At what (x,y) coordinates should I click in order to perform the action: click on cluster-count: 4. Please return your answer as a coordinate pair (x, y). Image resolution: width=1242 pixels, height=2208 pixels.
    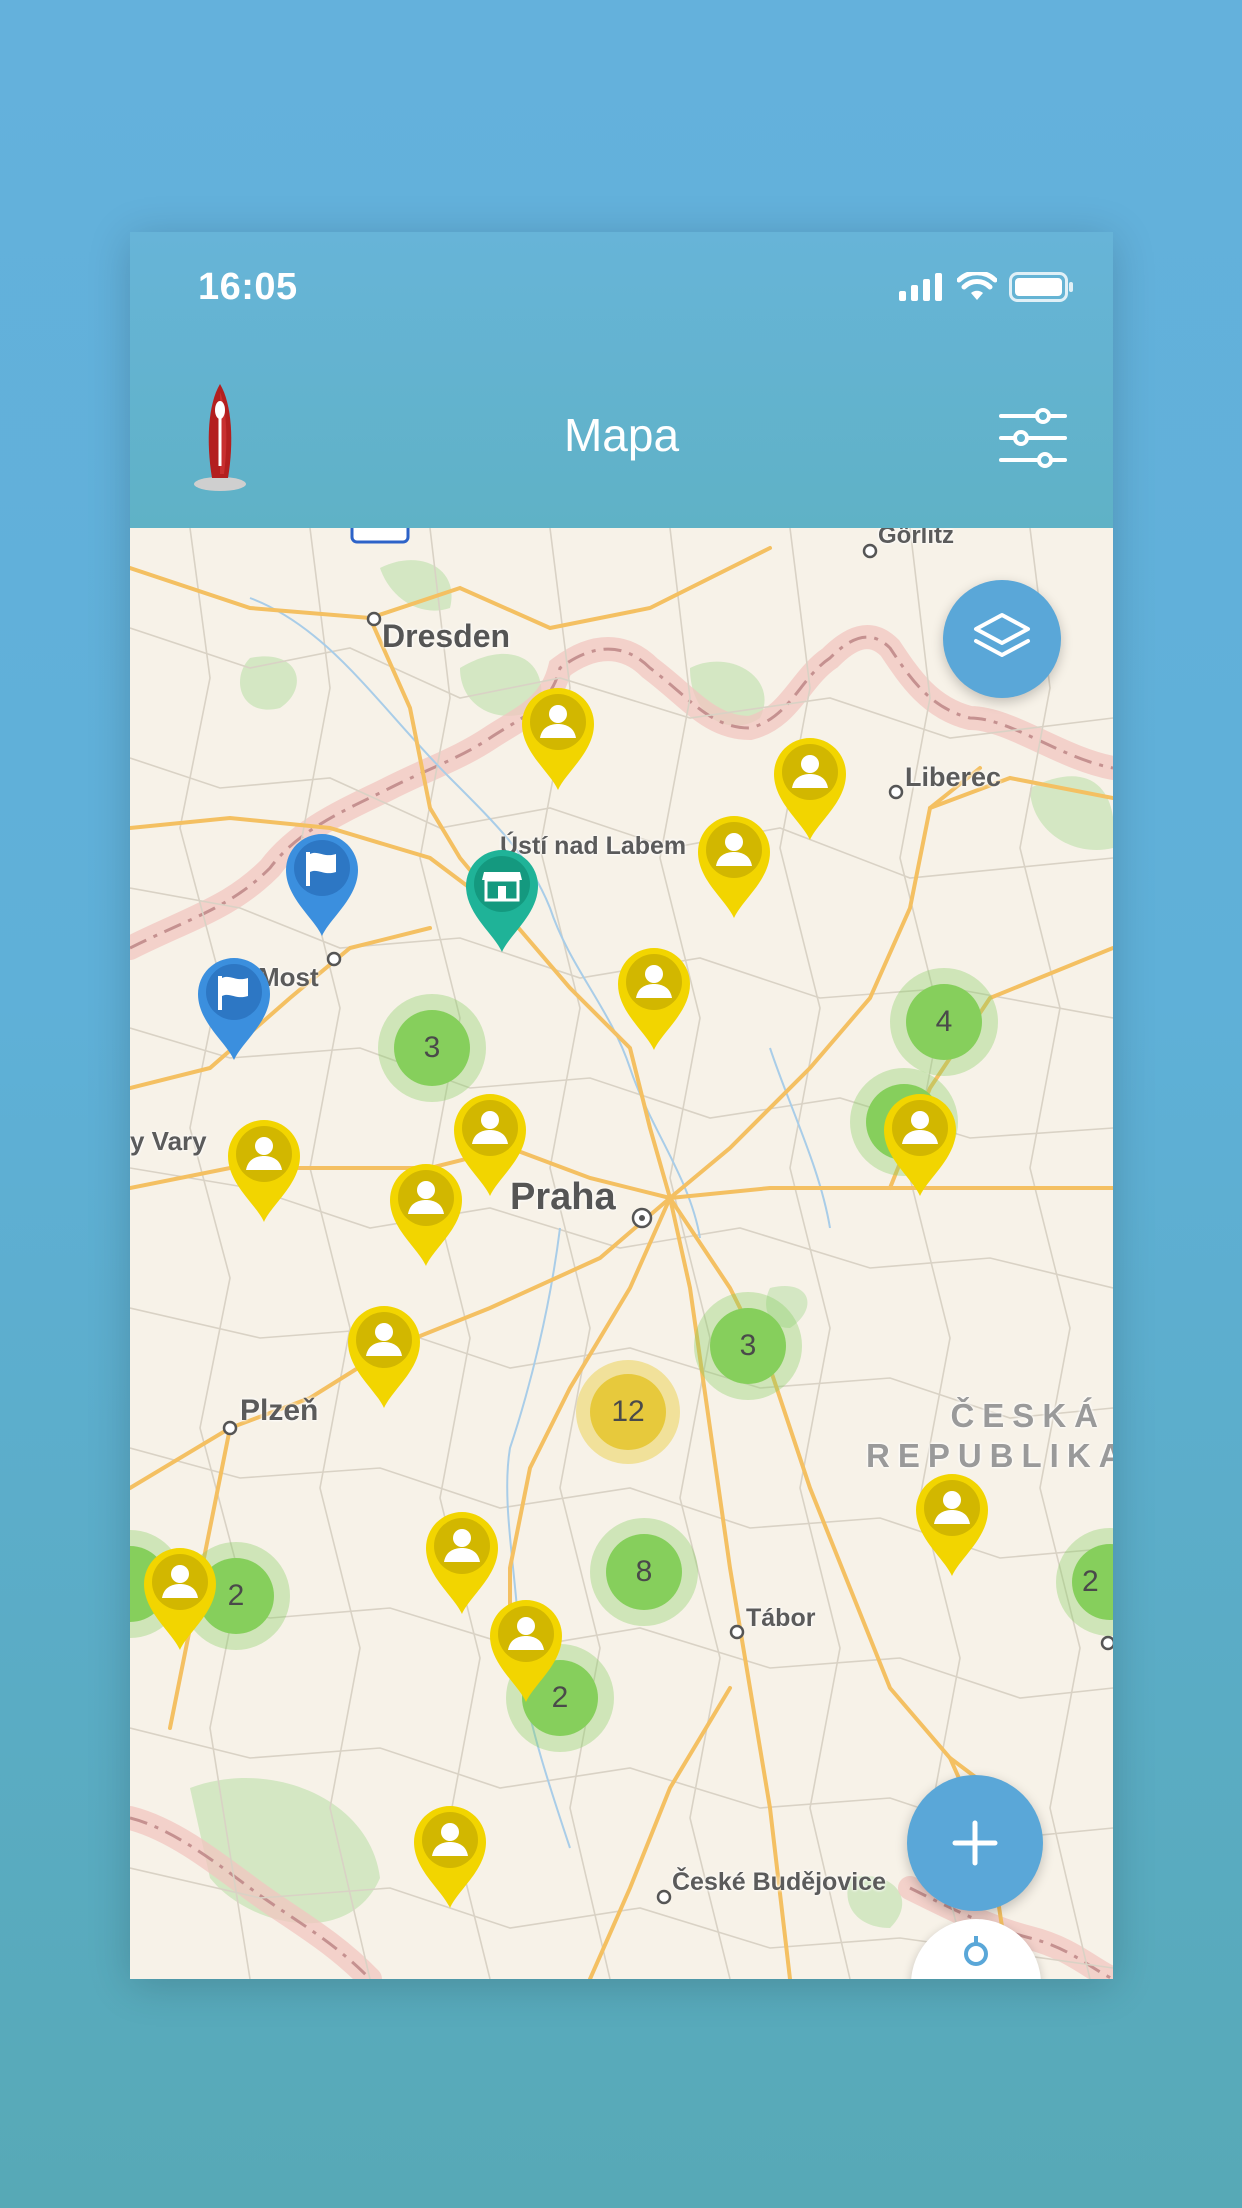
    Looking at the image, I should click on (944, 1022).